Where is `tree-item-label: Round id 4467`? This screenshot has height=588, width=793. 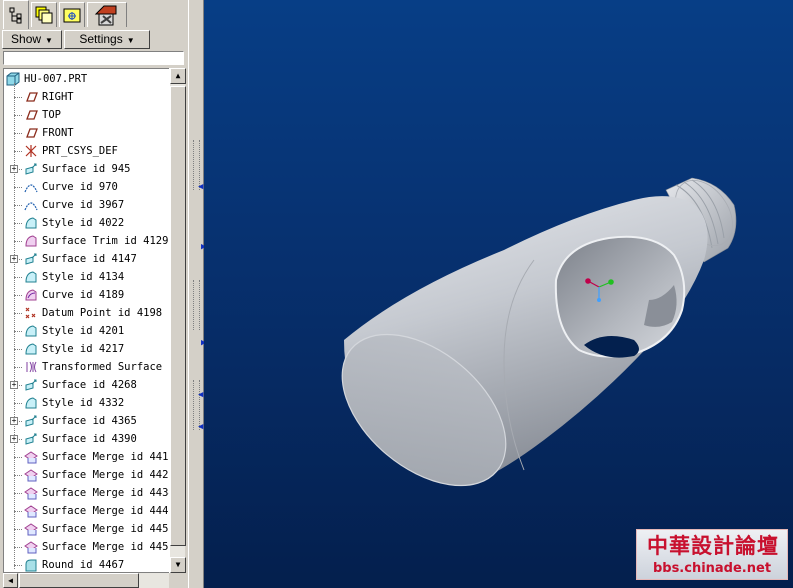
tree-item-label: Round id 4467 is located at coordinates (83, 565).